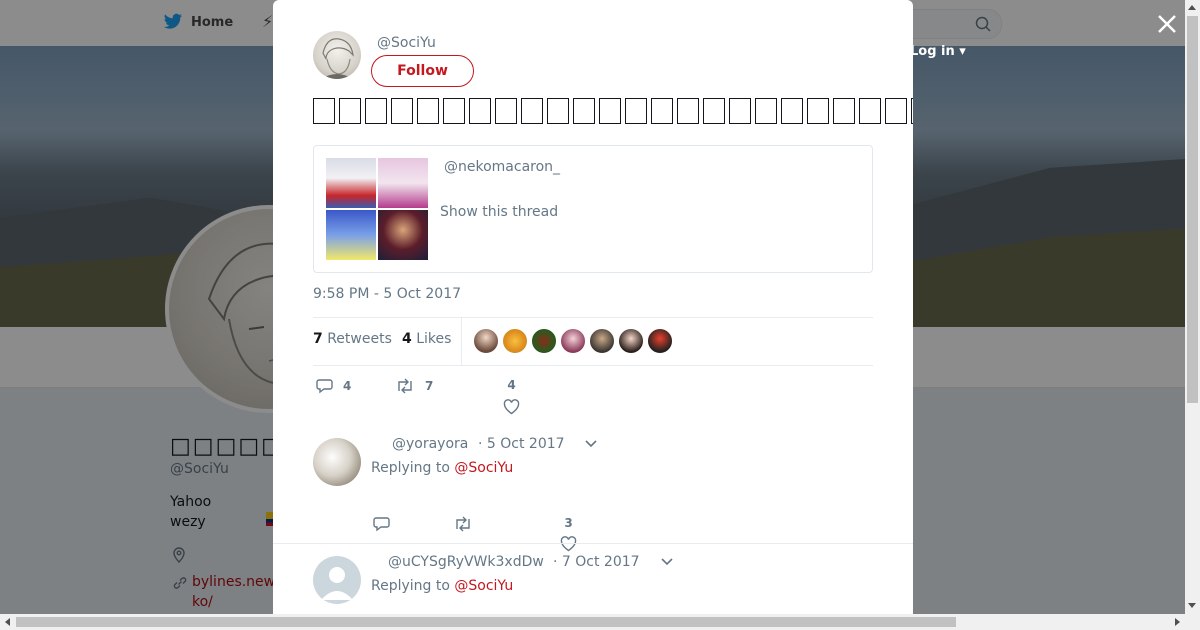 The width and height of the screenshot is (1200, 630). I want to click on likes-count: 4, so click(407, 339).